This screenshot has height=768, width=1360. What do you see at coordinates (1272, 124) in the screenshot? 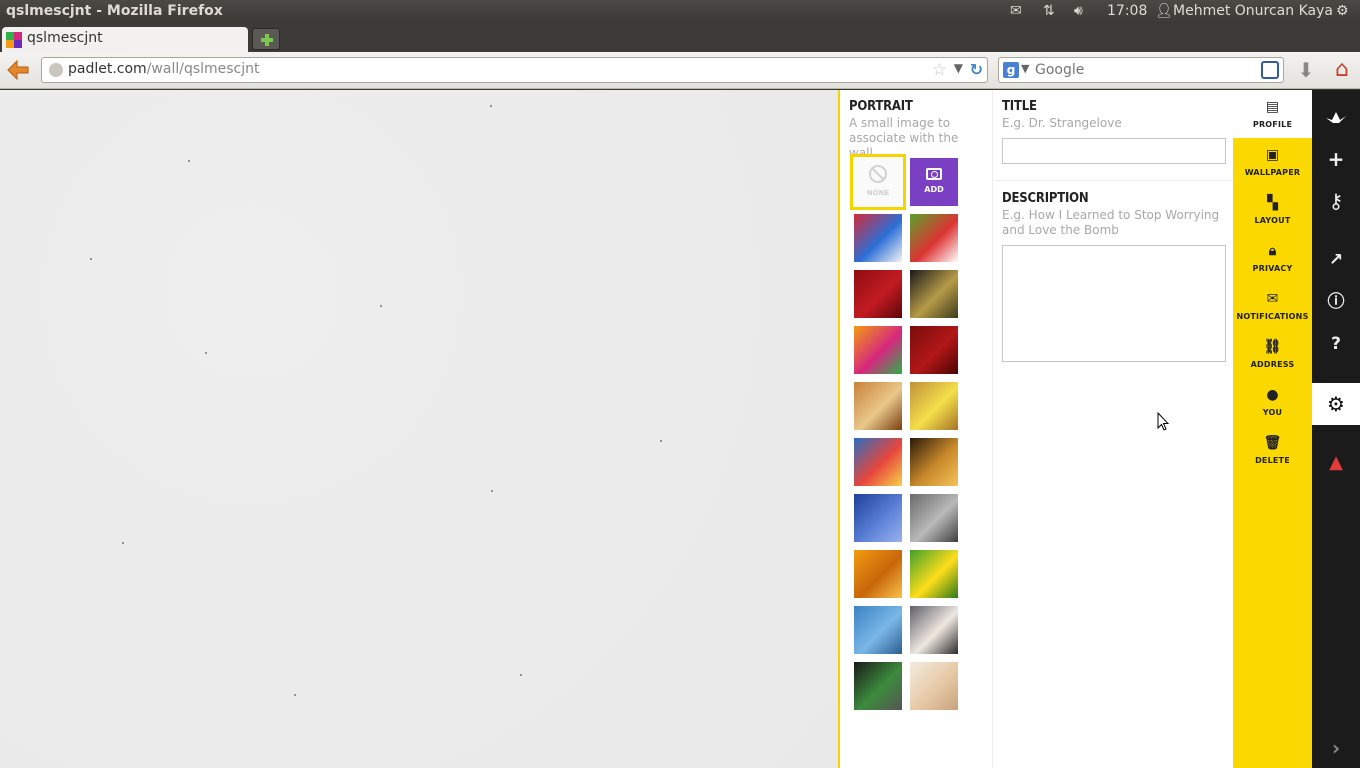
I see `menu-item-label: PROFILE` at bounding box center [1272, 124].